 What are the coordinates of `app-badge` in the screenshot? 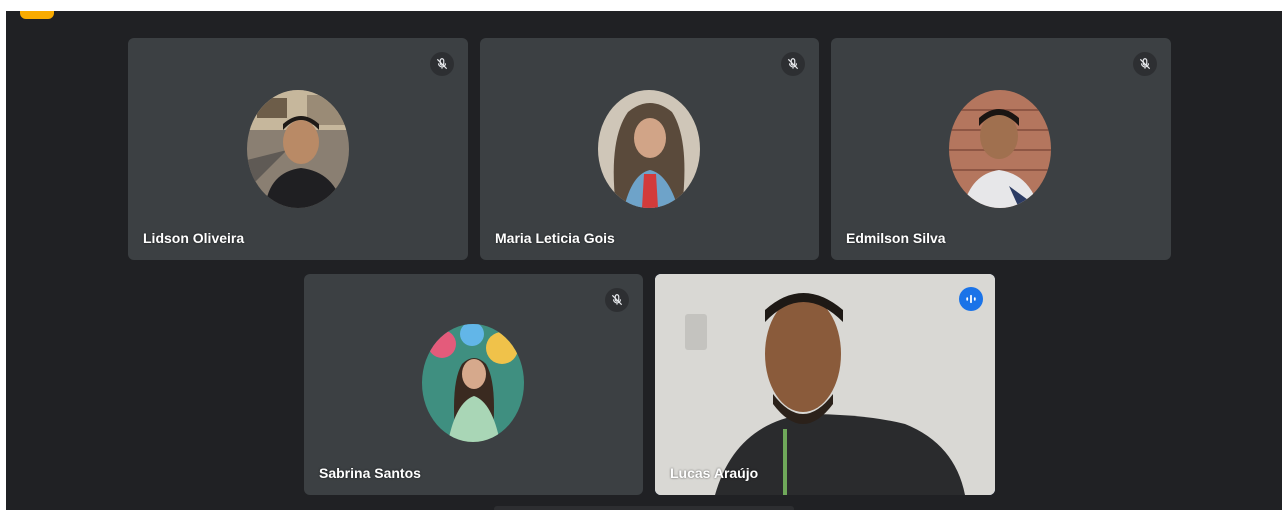 It's located at (37, 15).